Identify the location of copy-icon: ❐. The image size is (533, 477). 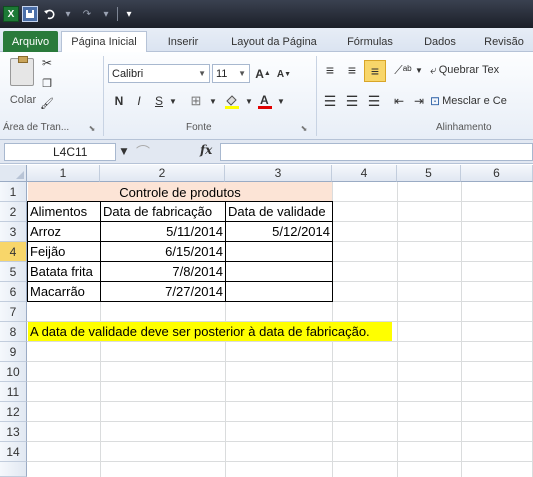
(47, 83).